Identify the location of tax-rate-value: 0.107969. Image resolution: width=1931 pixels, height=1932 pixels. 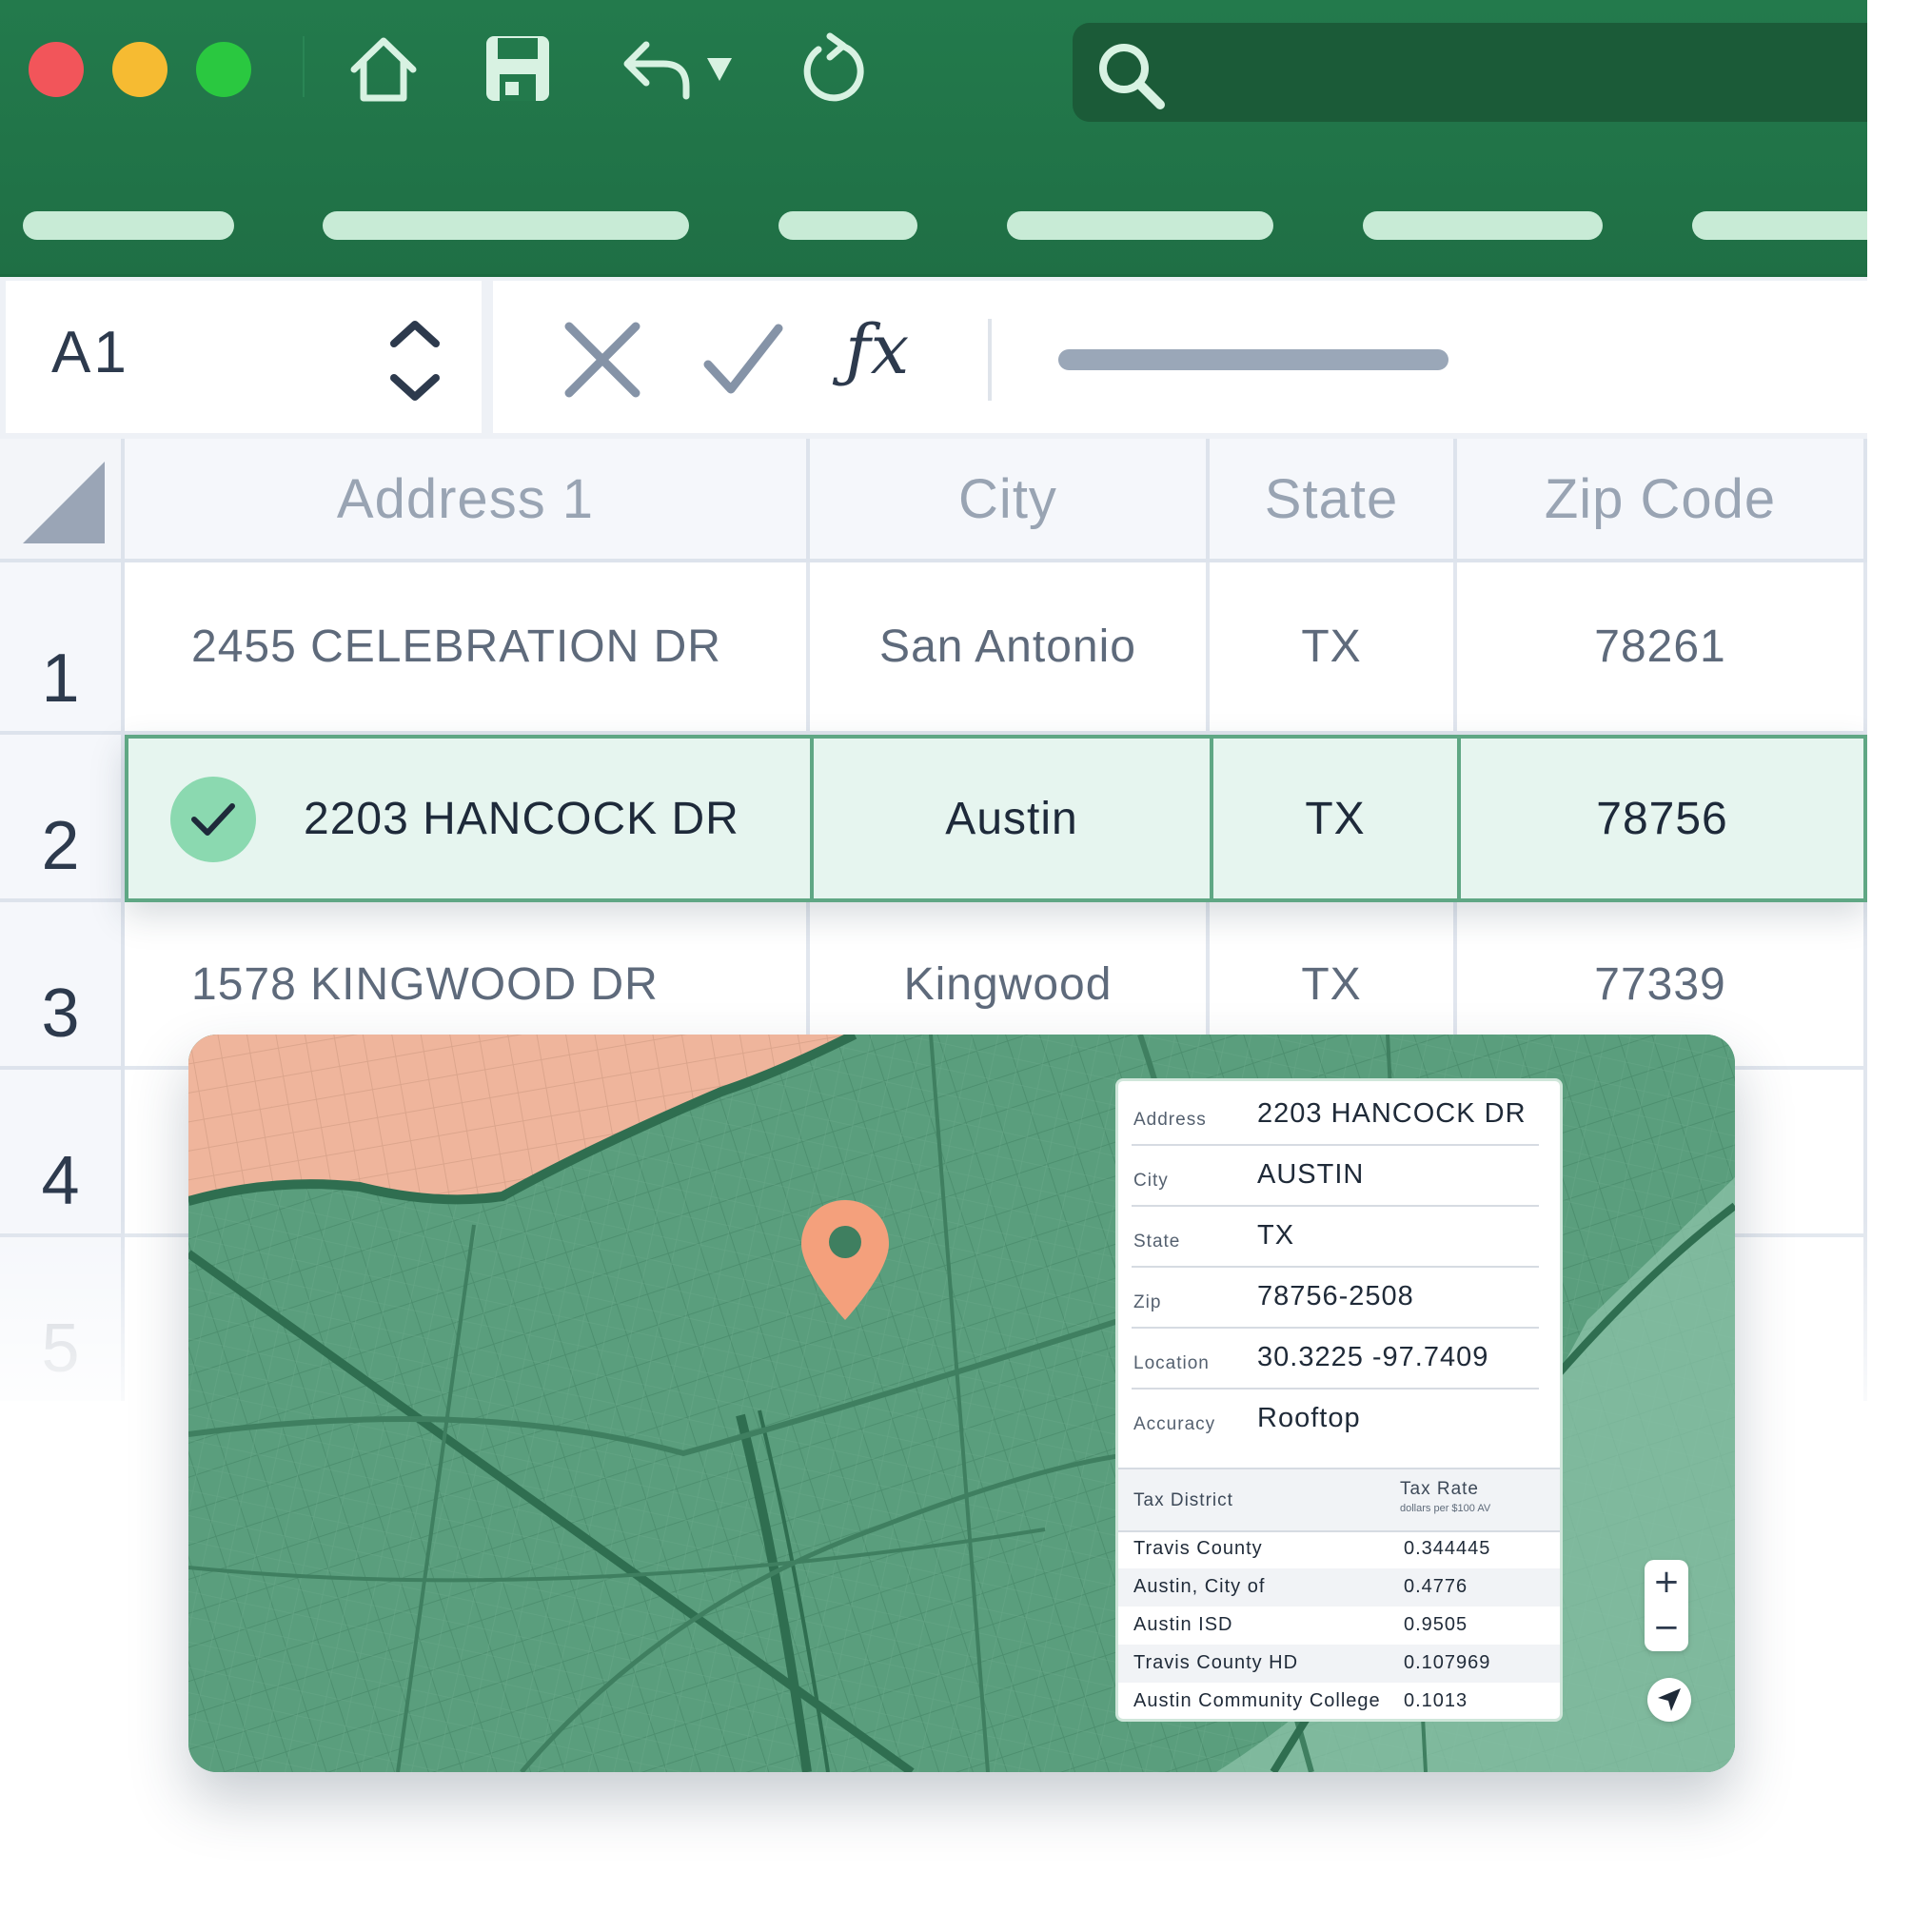
(1447, 1662).